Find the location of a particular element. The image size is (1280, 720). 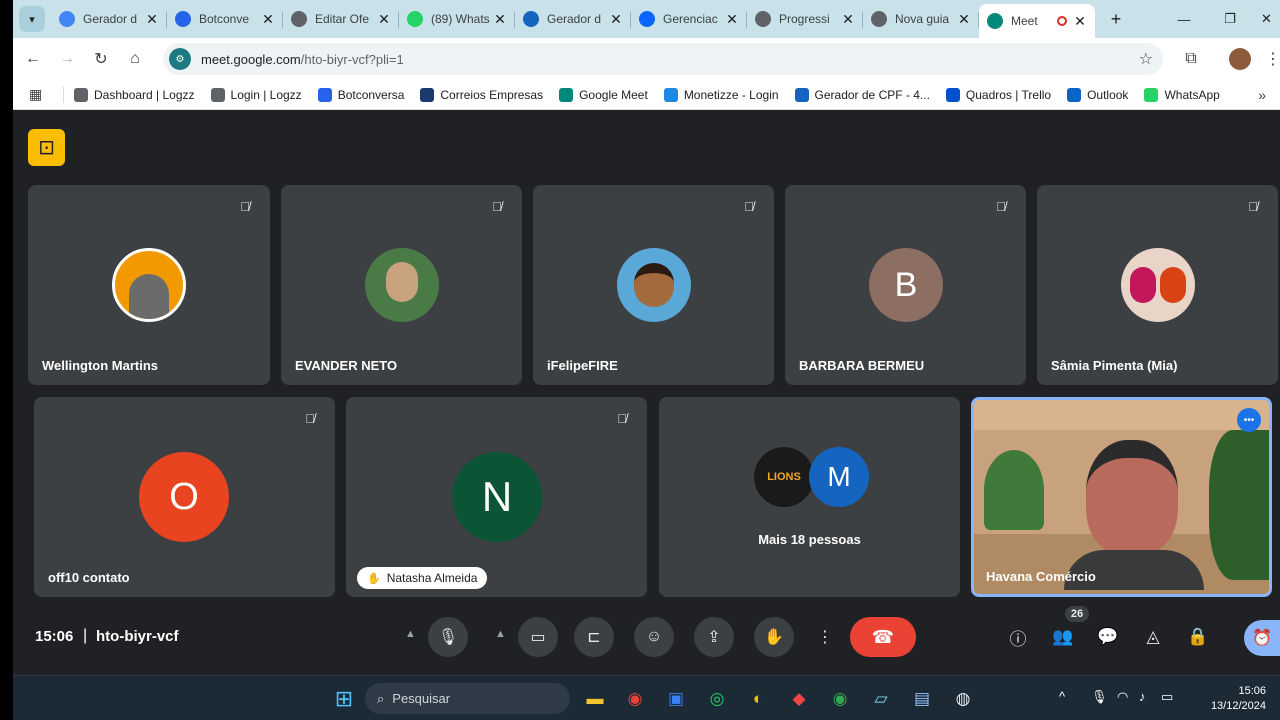

camera-button: ▭ is located at coordinates (538, 637).